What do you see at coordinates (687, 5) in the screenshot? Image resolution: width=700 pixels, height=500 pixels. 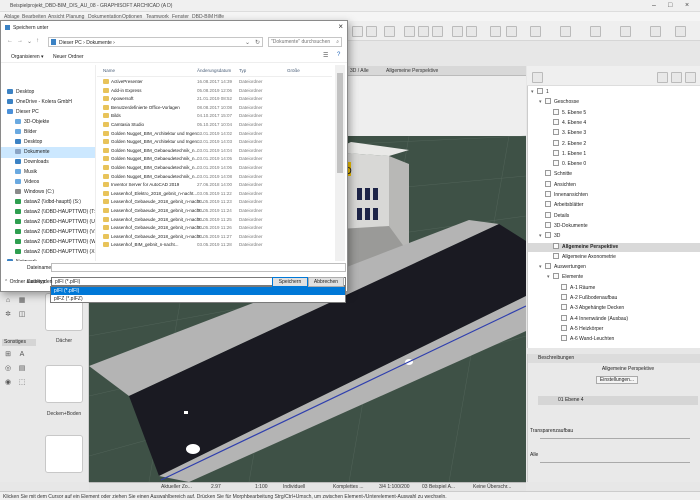 I see `close-window-icon: ×` at bounding box center [687, 5].